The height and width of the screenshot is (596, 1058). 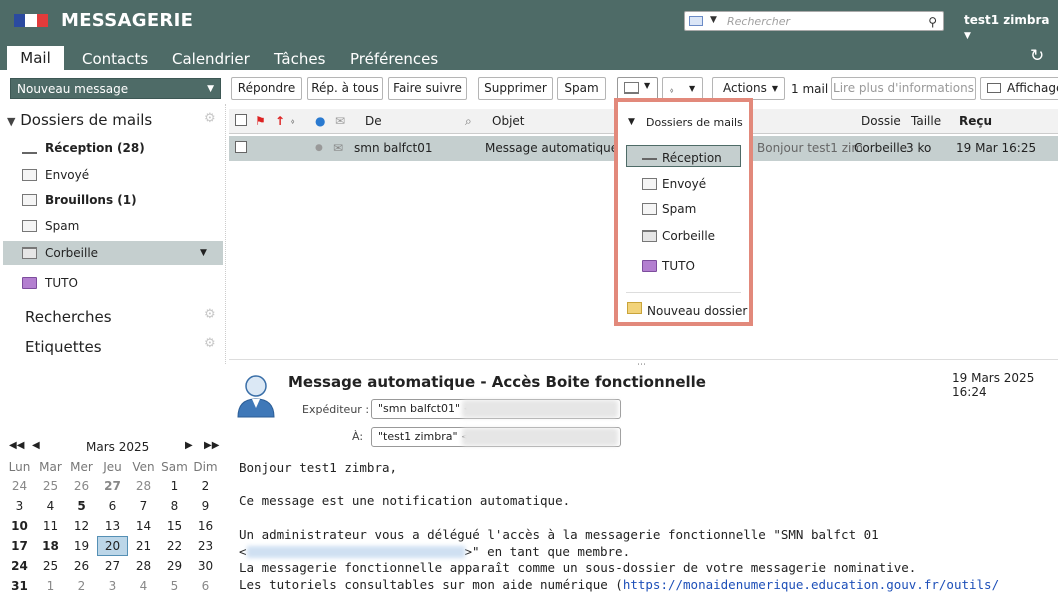 I want to click on sidebar-item-tuto: TUTO, so click(x=113, y=283).